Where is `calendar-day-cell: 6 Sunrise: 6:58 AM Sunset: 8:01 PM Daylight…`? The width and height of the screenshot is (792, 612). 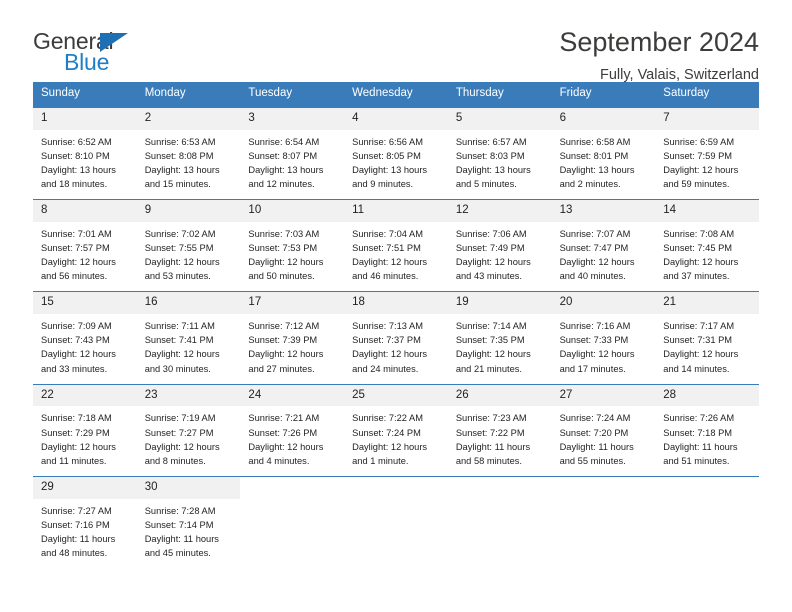
calendar-day-cell: 6 Sunrise: 6:58 AM Sunset: 8:01 PM Daylight… is located at coordinates (603, 149).